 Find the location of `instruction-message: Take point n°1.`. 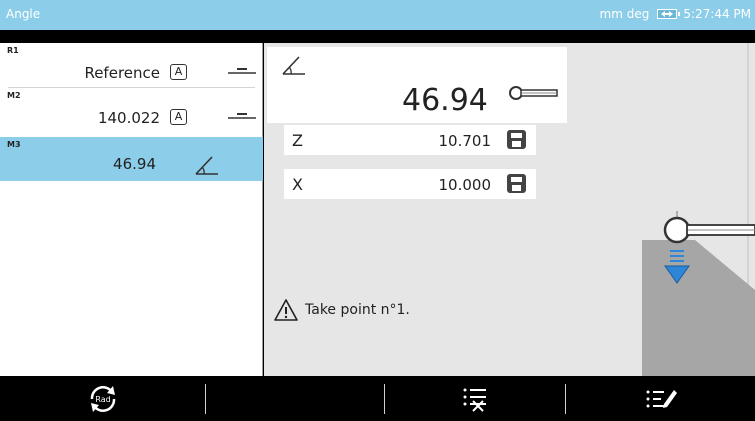

instruction-message: Take point n°1. is located at coordinates (341, 310).